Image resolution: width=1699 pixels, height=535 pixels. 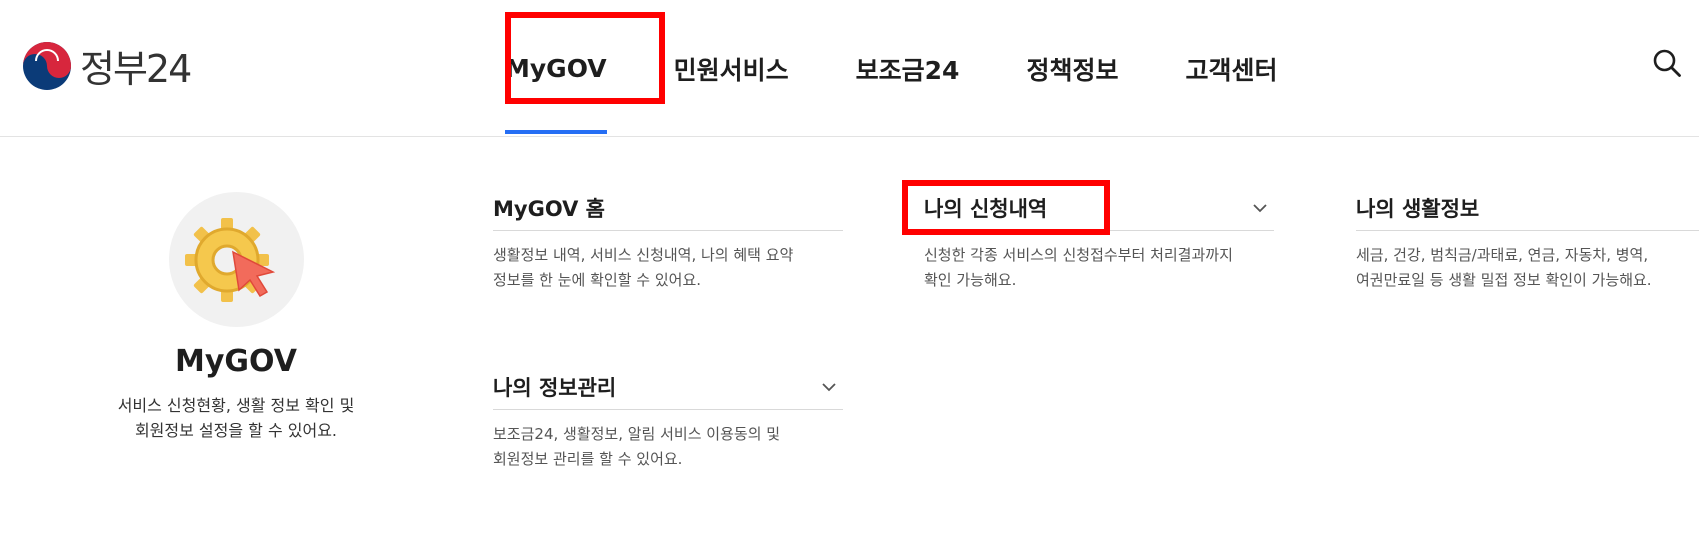 I want to click on taegeuk-logo-icon, so click(x=47, y=65).